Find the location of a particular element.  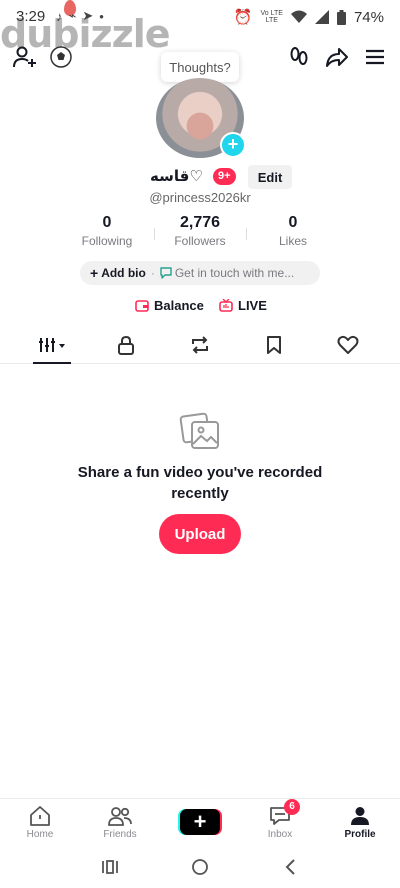

system-nav-bar is located at coordinates (200, 867).